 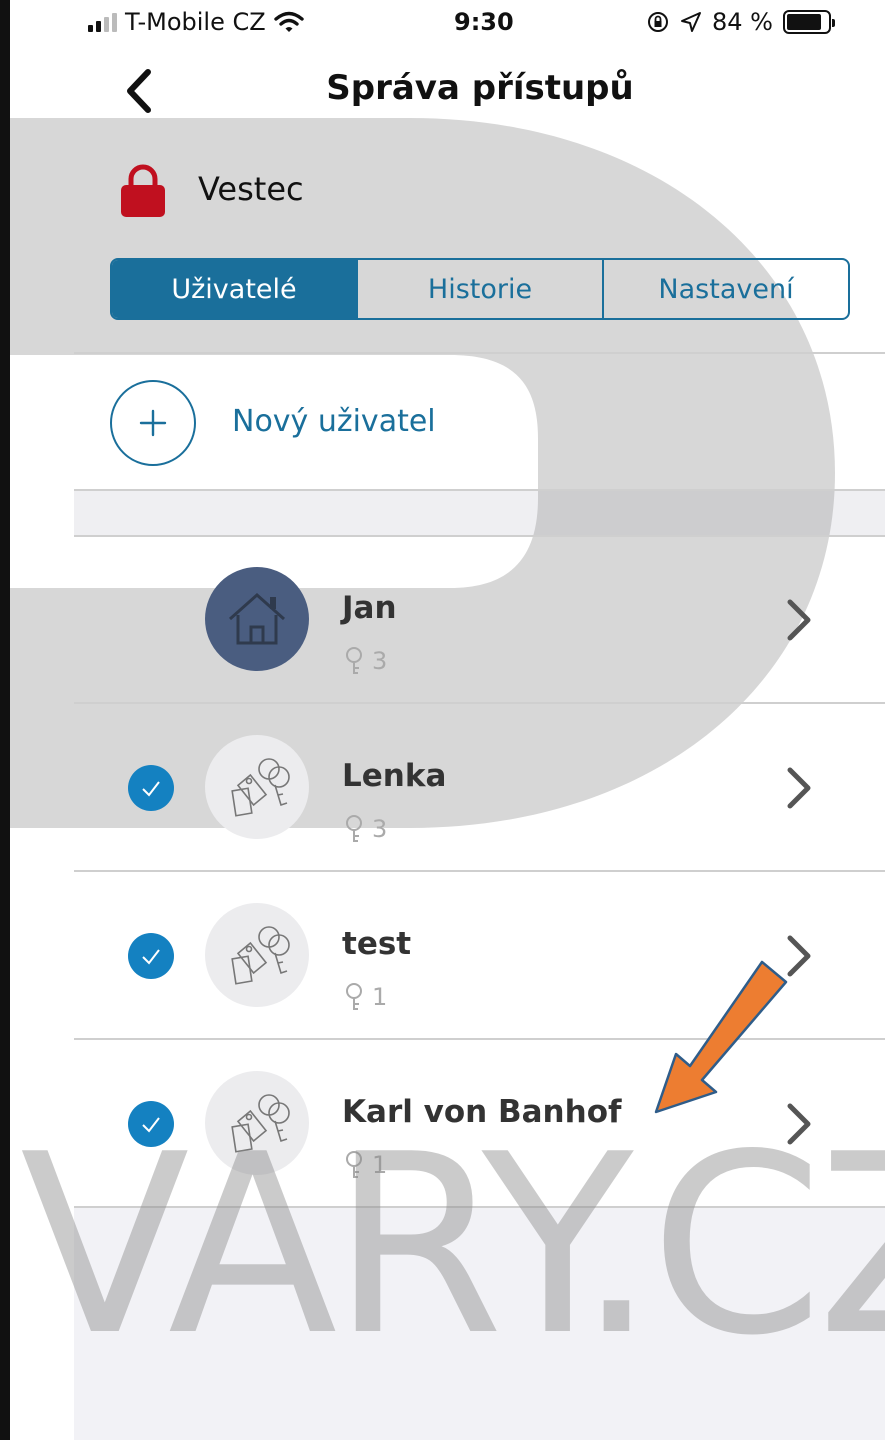 What do you see at coordinates (726, 289) in the screenshot?
I see `tab-settings: Nastavení` at bounding box center [726, 289].